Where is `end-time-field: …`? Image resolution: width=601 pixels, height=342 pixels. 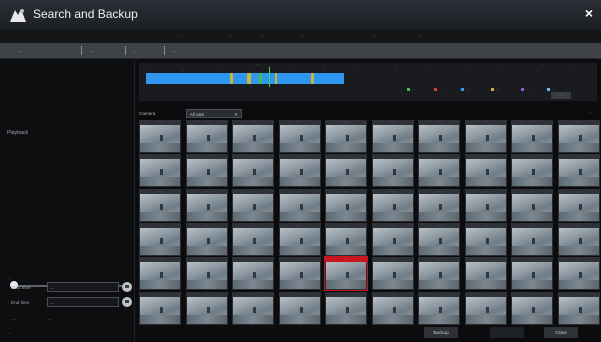
end-time-field: … is located at coordinates (83, 302).